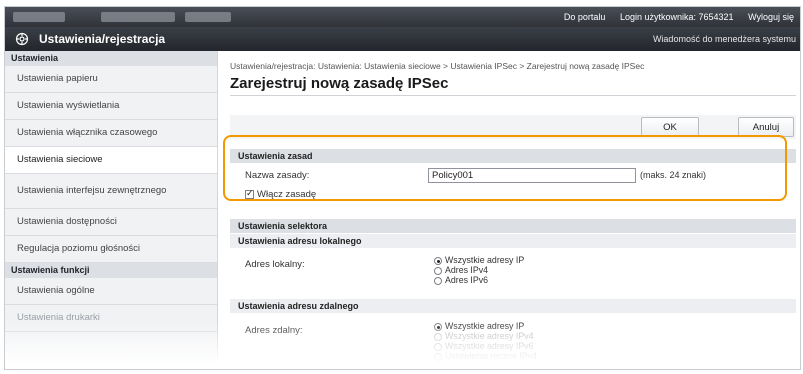 The height and width of the screenshot is (374, 803). I want to click on local-address-label: Adres lokalny:, so click(275, 264).